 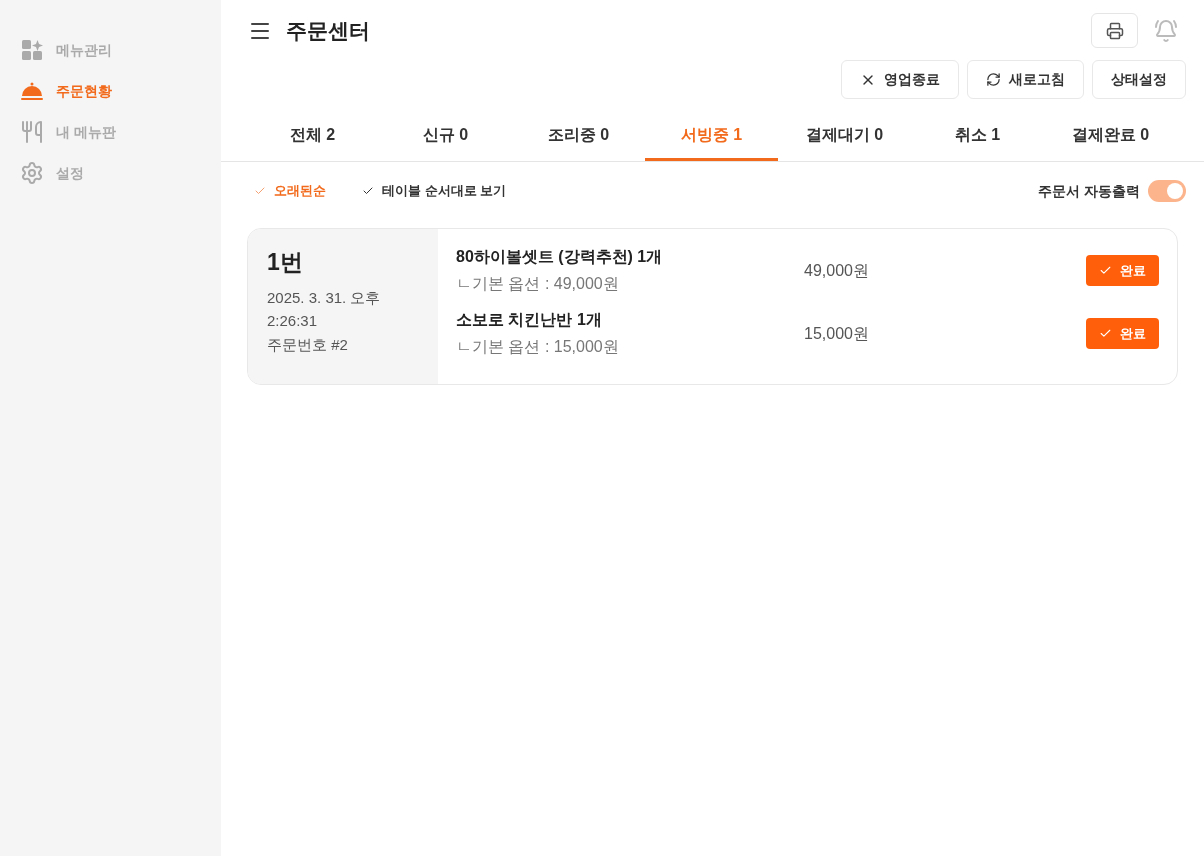 I want to click on page-title: 주문센터, so click(x=328, y=30).